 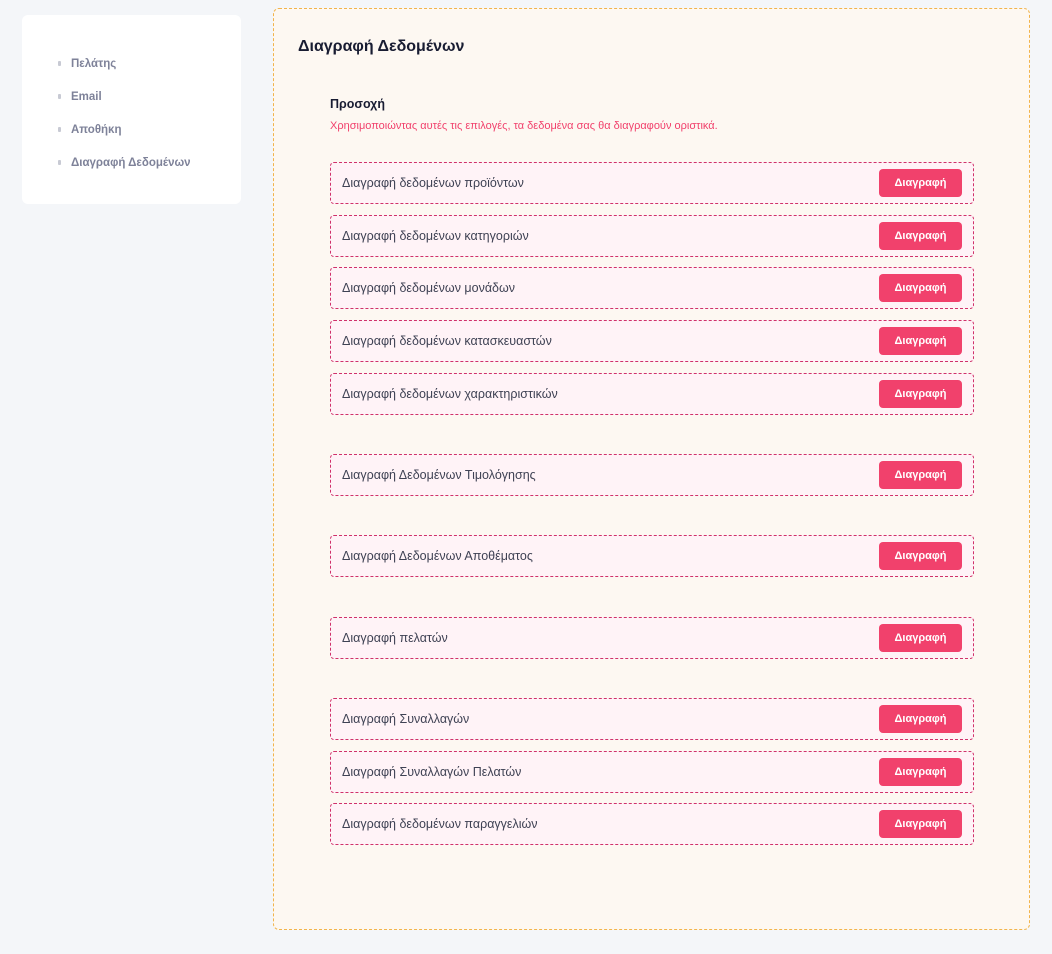 I want to click on delete-row-customer-transactions: Διαγραφή Συναλλαγών Πελατών Διαγραφή, so click(x=652, y=772).